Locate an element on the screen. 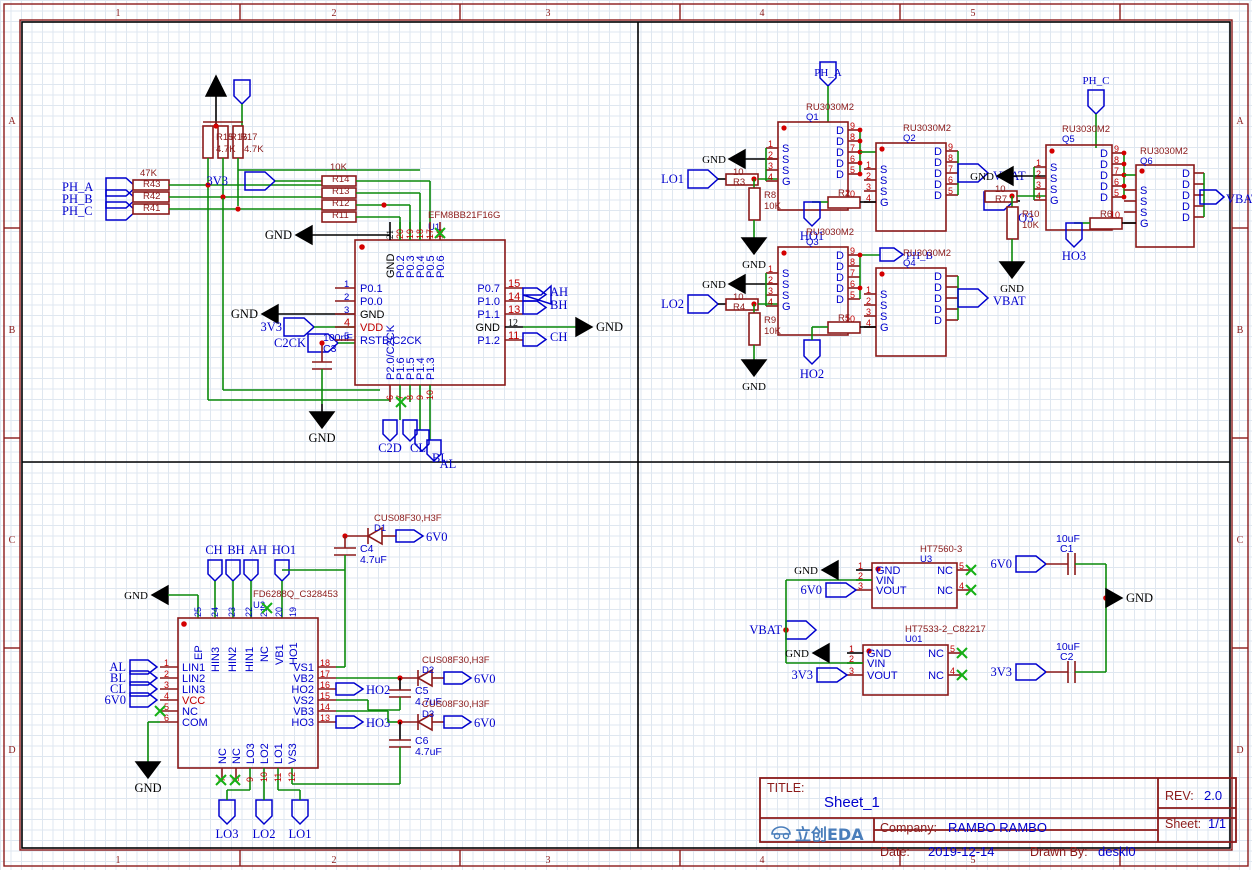 The height and width of the screenshot is (870, 1252). gnd-symbol-caps is located at coordinates (1114, 598).